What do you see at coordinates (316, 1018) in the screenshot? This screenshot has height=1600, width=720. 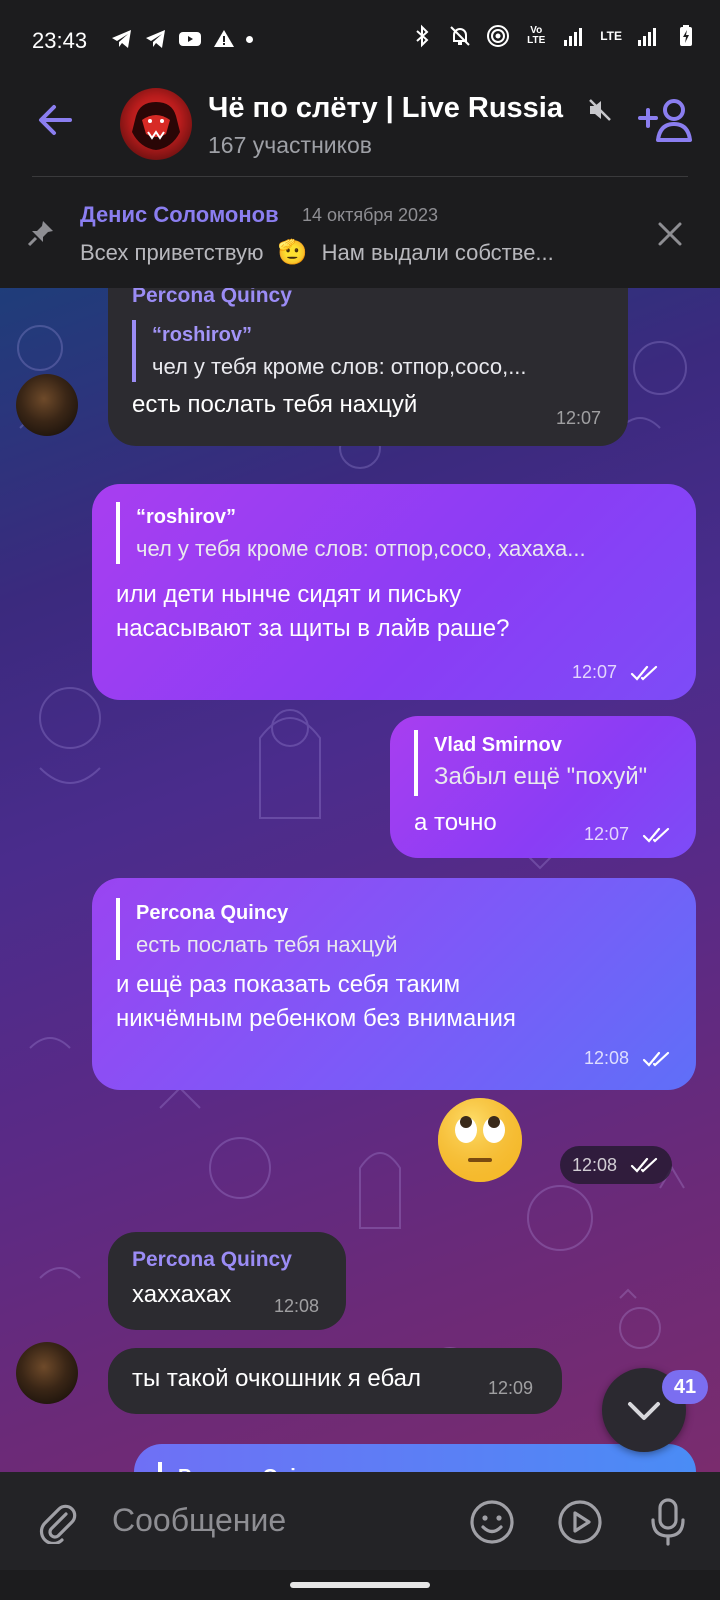 I see `message-text-line2: никчёмным ребенком без внимания` at bounding box center [316, 1018].